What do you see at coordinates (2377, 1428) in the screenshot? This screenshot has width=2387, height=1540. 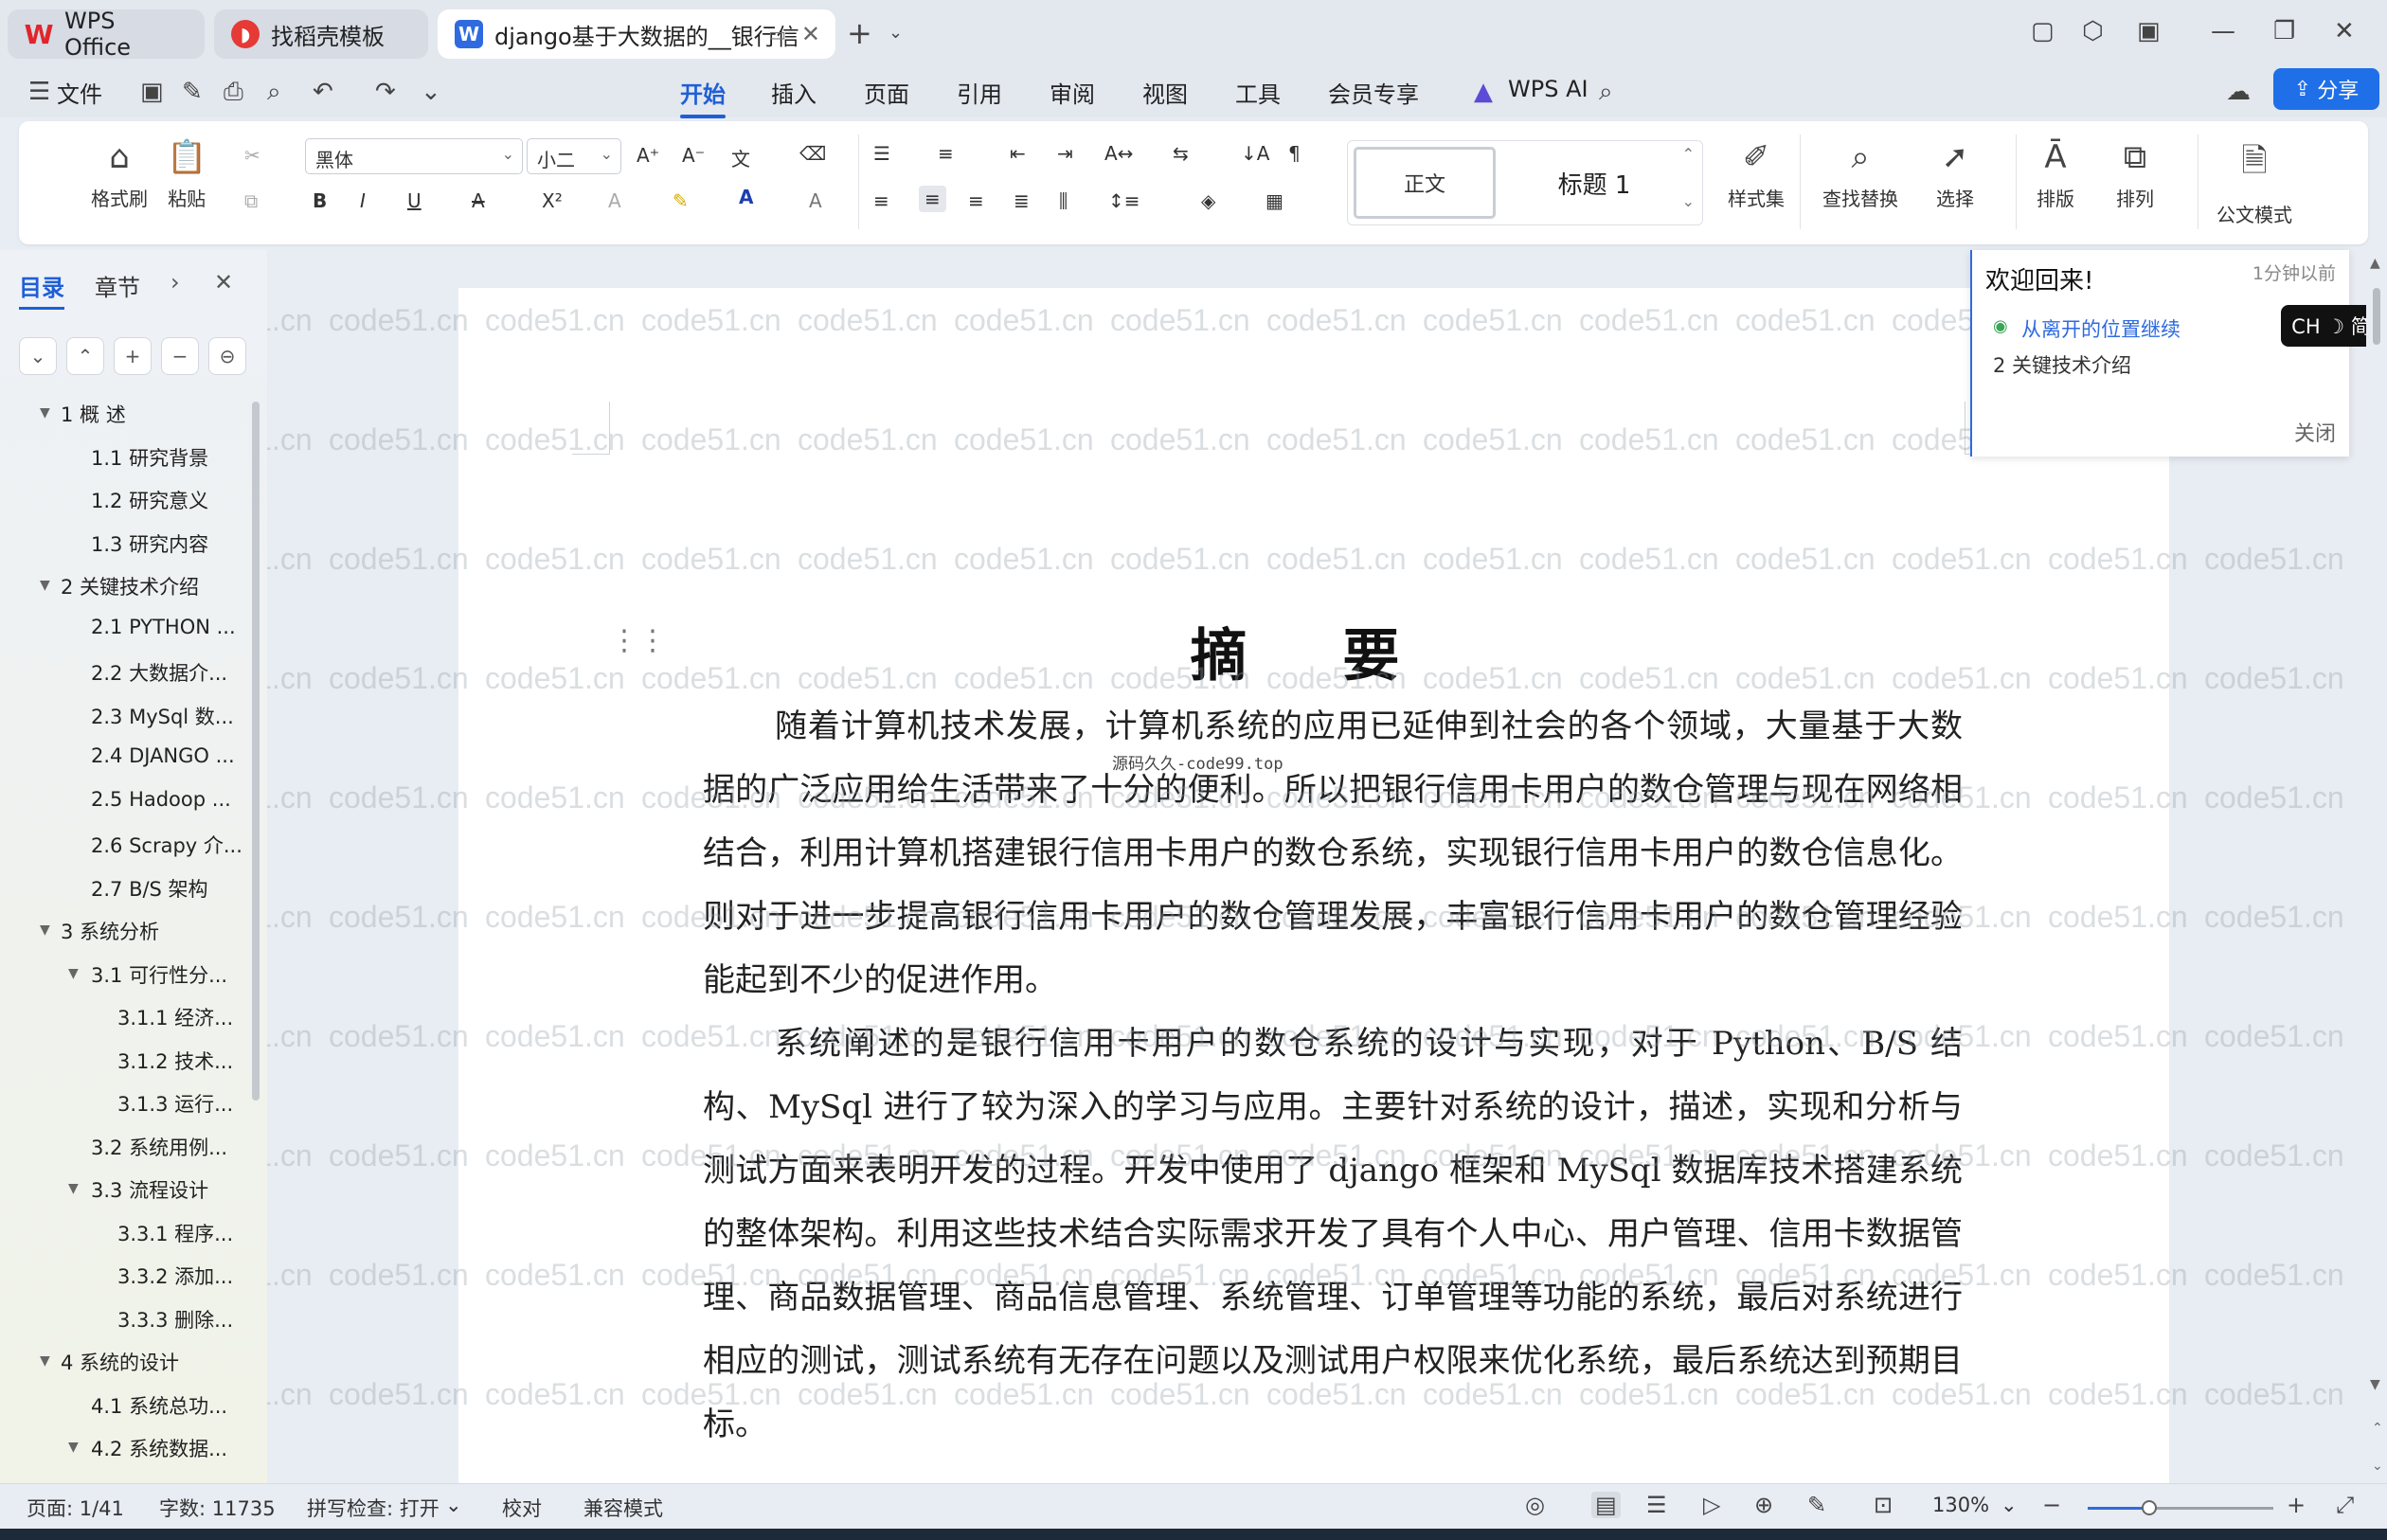 I see `prev-page-icon: ⌃` at bounding box center [2377, 1428].